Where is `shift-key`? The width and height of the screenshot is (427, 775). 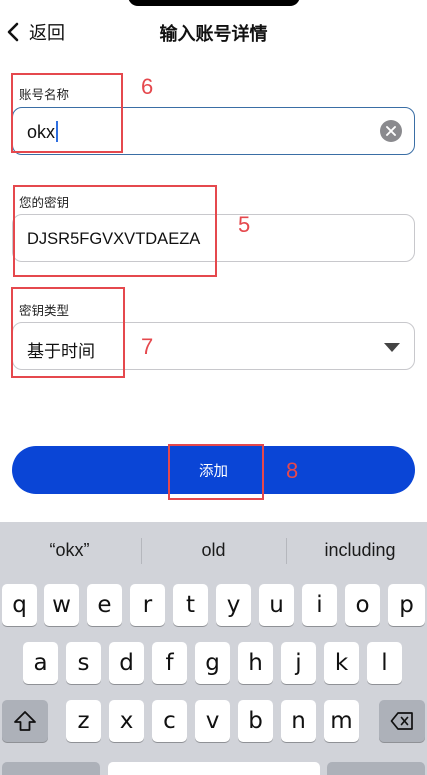 shift-key is located at coordinates (25, 721).